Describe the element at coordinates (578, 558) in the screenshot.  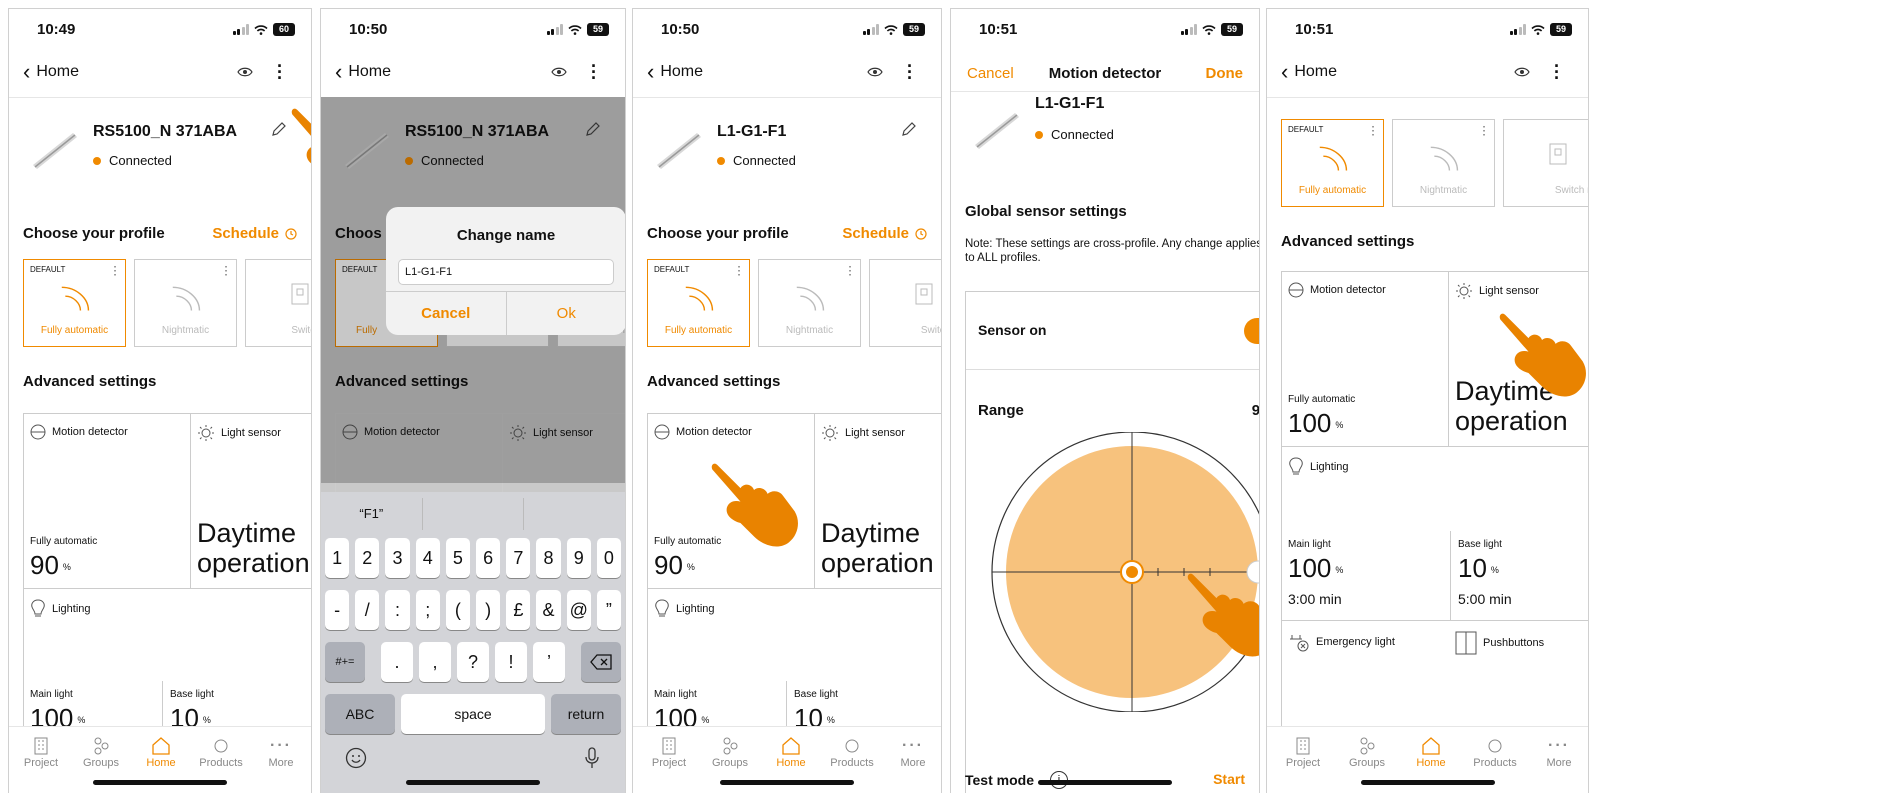
I see `key: 9` at that location.